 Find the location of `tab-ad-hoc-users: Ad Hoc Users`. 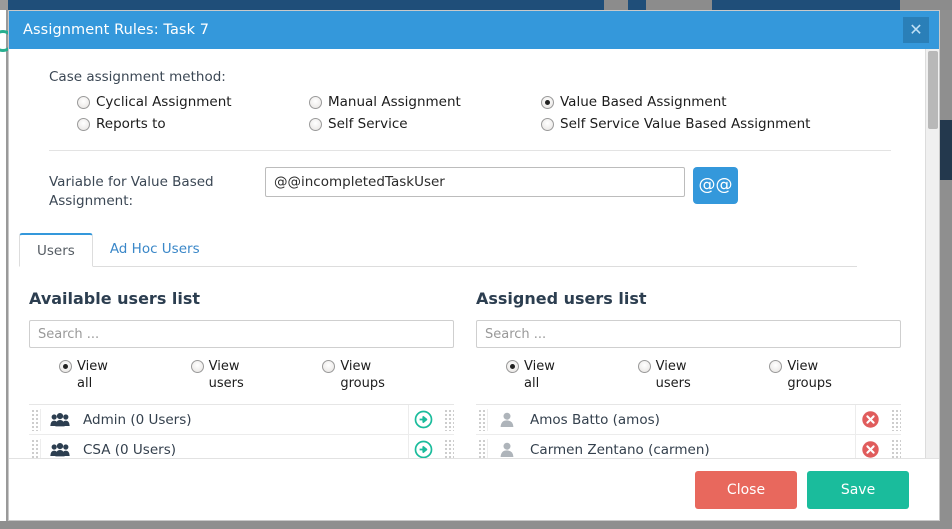

tab-ad-hoc-users: Ad Hoc Users is located at coordinates (155, 249).